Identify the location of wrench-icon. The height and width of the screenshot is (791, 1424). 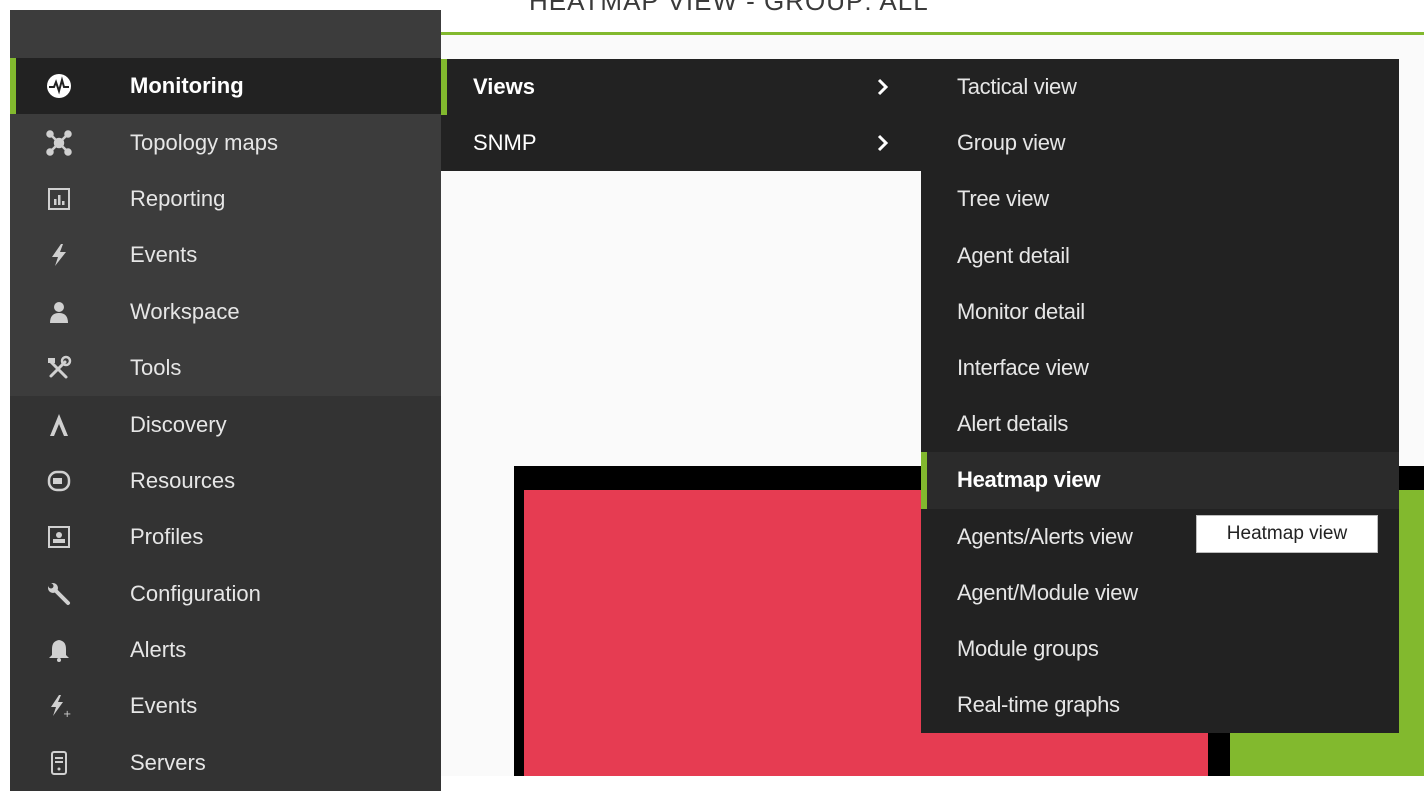
(59, 594).